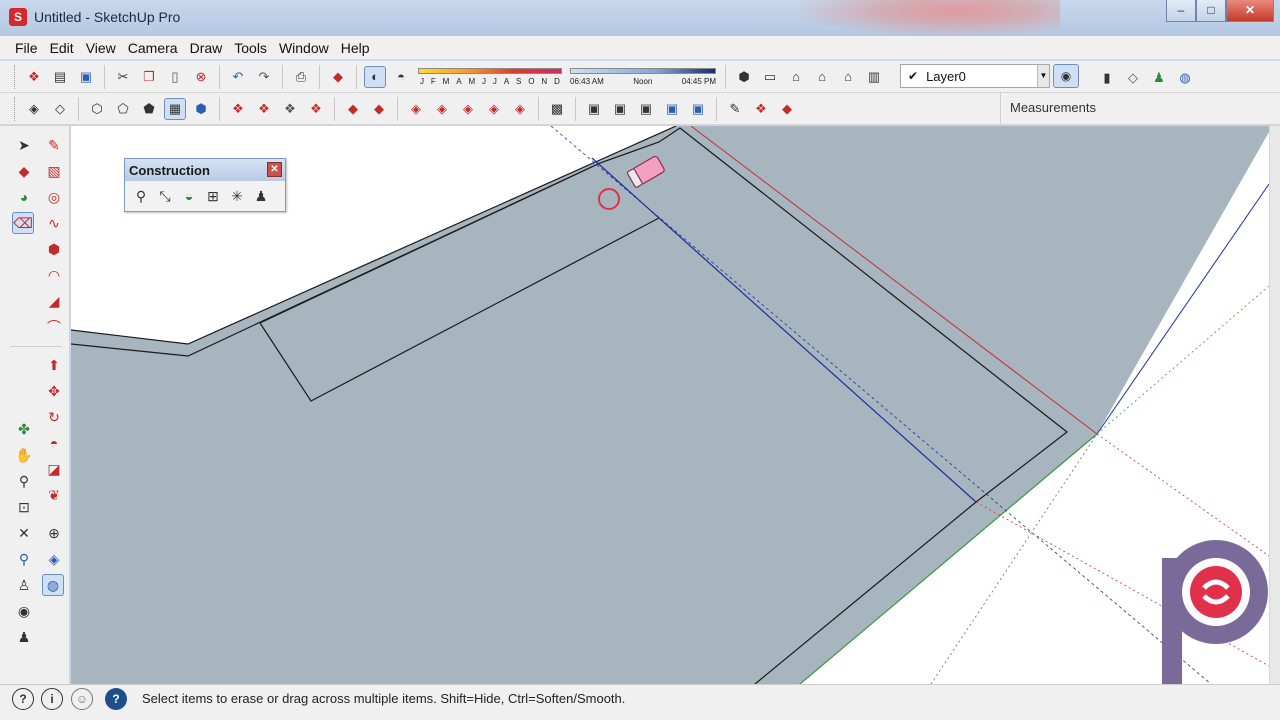  I want to click on redo-icon: ↷, so click(264, 77).